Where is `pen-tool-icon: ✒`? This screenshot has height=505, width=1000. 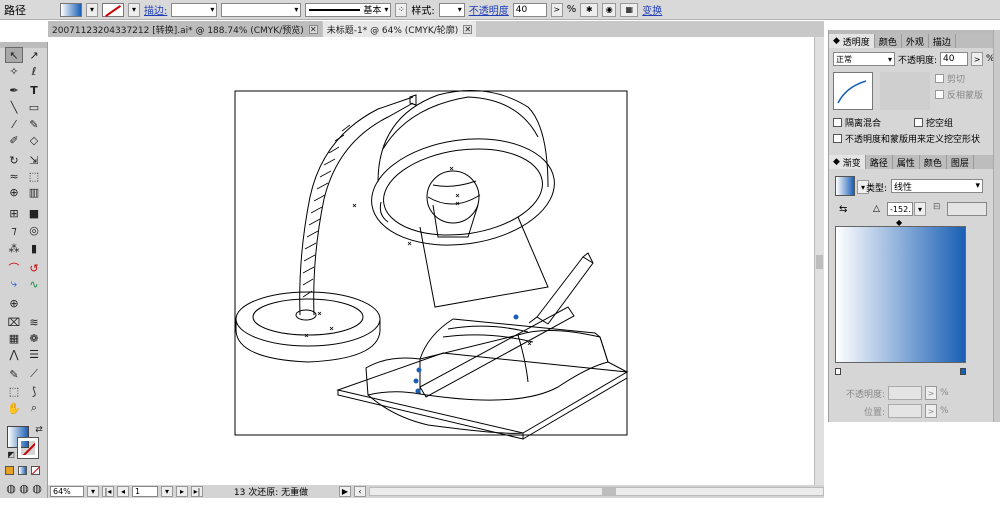 pen-tool-icon: ✒ is located at coordinates (14, 90).